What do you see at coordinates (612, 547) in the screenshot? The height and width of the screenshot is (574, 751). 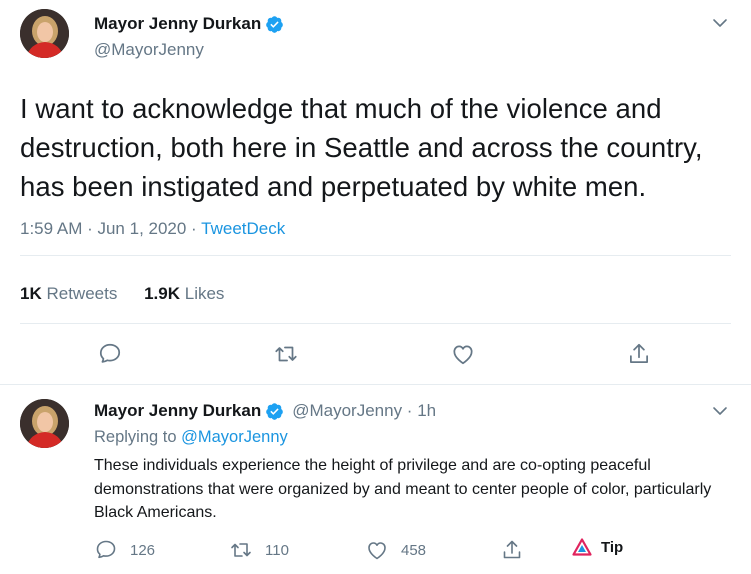 I see `tip-label: Tip` at bounding box center [612, 547].